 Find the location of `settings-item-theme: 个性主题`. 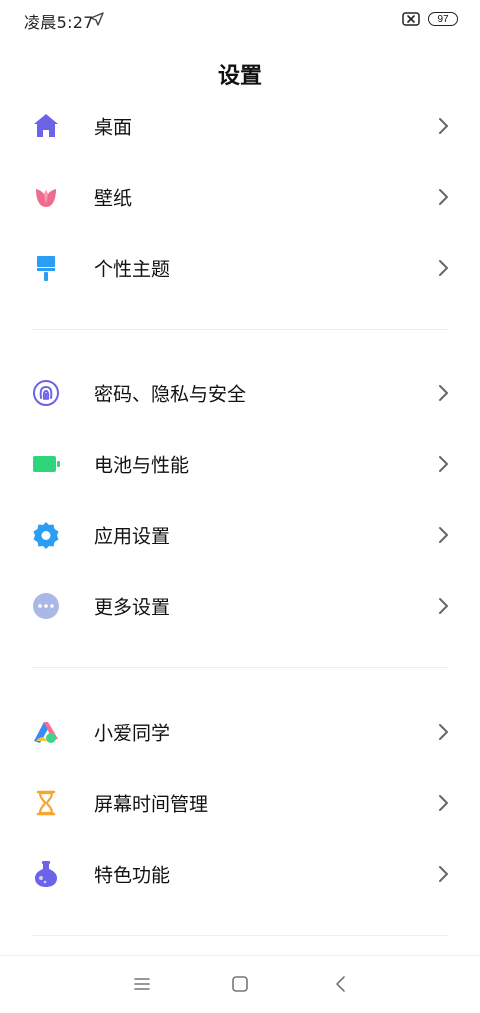

settings-item-theme: 个性主题 is located at coordinates (240, 267).